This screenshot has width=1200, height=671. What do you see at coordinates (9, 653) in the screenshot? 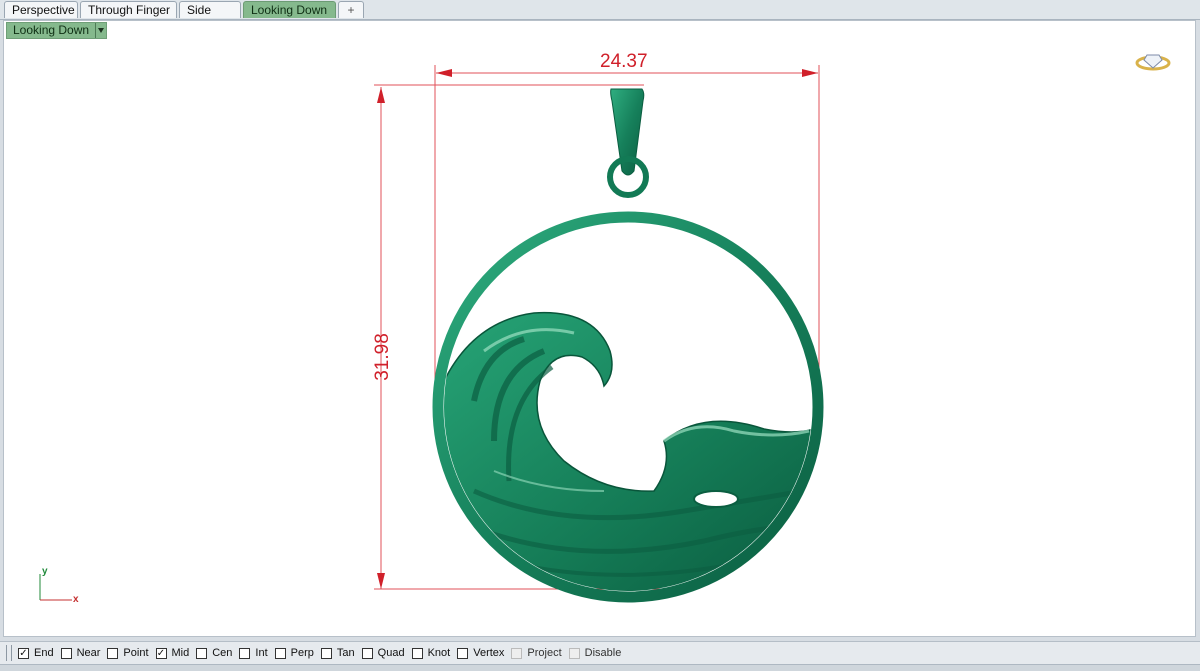
I see `toolbar-grip-handle` at bounding box center [9, 653].